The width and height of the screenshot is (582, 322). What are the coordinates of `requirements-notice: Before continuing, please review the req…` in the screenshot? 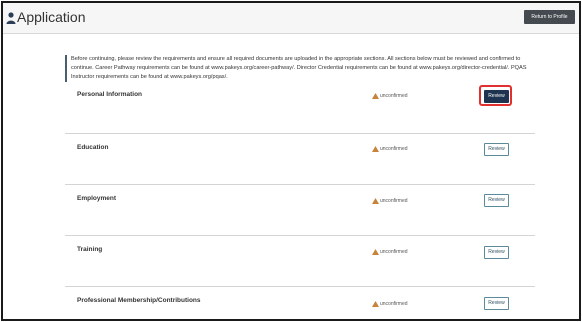 It's located at (301, 68).